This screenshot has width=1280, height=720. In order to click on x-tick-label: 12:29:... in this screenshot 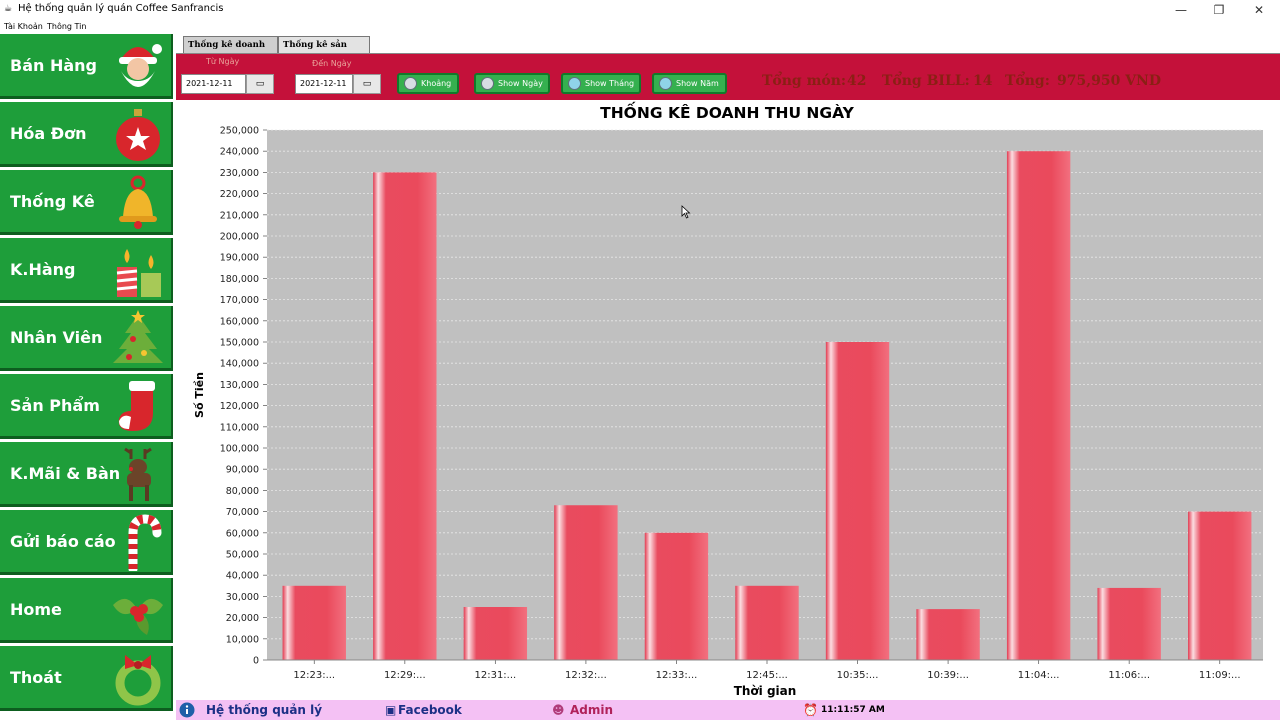, I will do `click(405, 675)`.